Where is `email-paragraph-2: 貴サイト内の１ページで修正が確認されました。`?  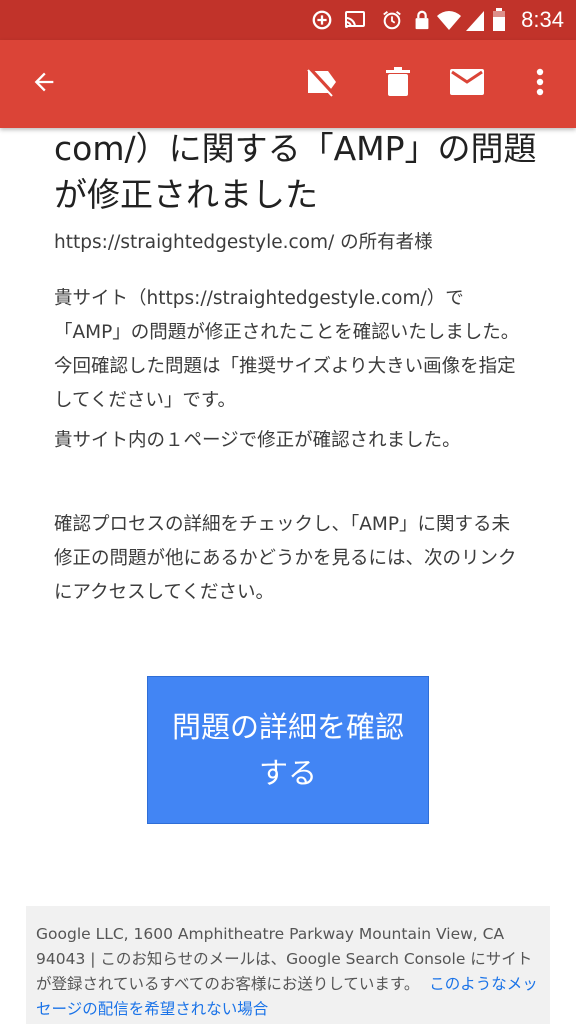
email-paragraph-2: 貴サイト内の１ページで修正が確認されました。 is located at coordinates (257, 440).